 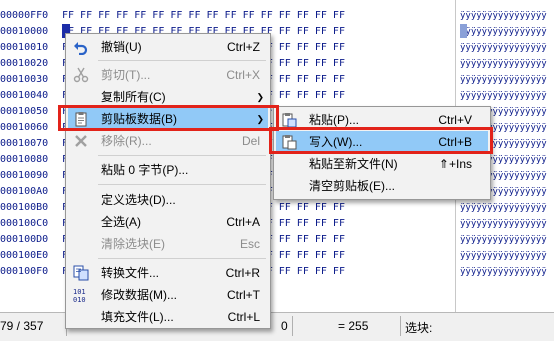 I want to click on ascii-cursor, so click(x=463, y=31).